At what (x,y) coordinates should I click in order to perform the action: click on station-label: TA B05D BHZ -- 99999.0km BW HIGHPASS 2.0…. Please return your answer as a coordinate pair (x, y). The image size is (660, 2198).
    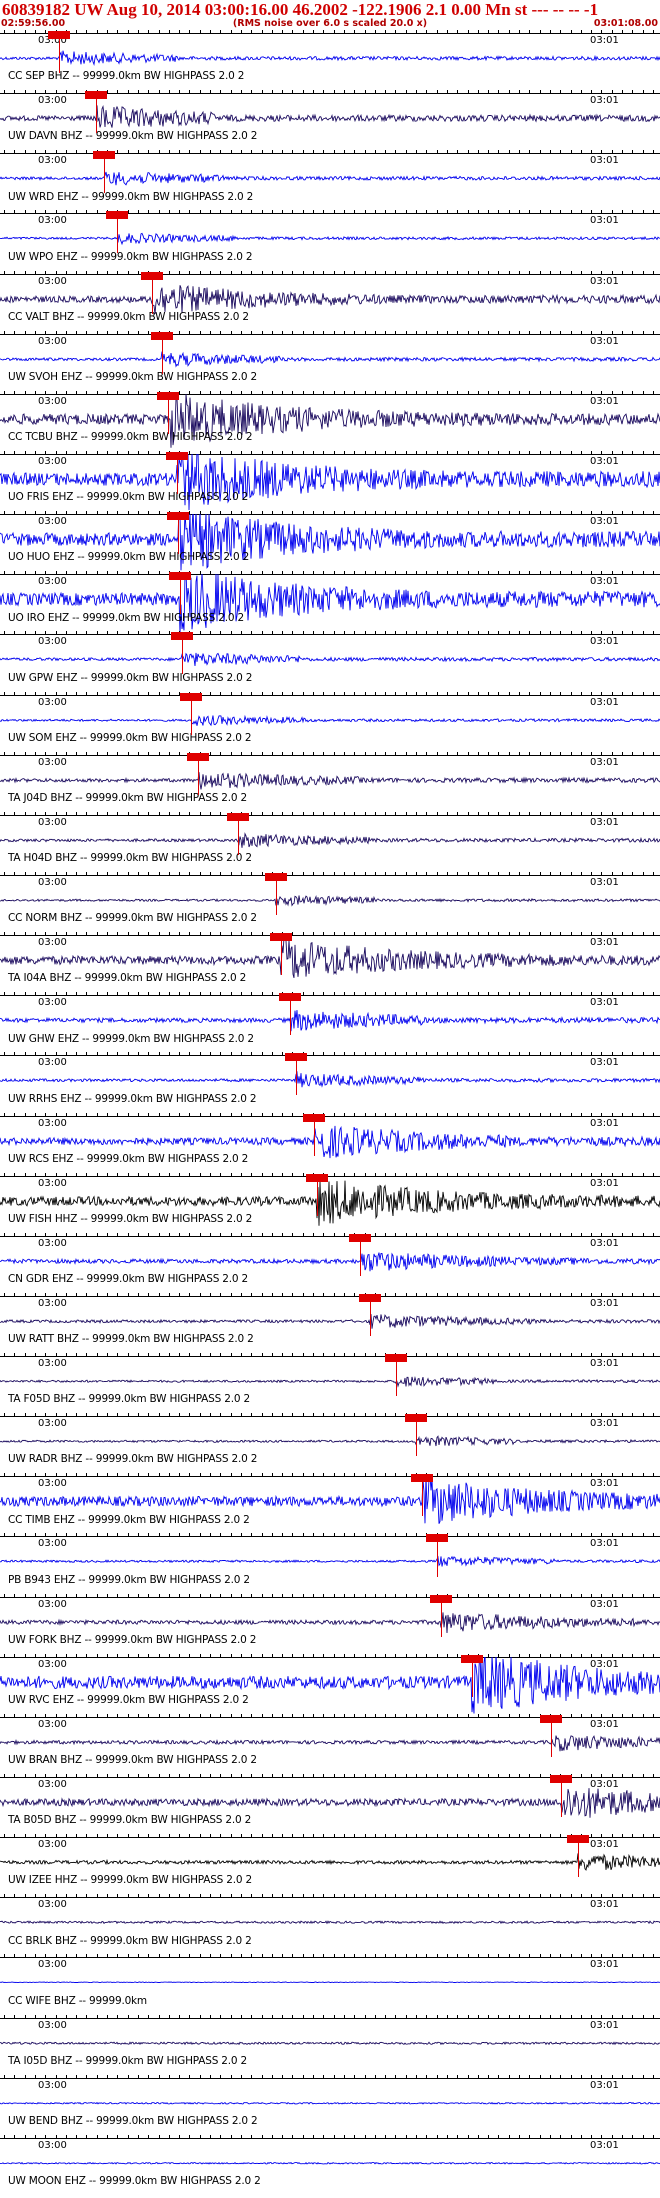
    Looking at the image, I should click on (130, 1820).